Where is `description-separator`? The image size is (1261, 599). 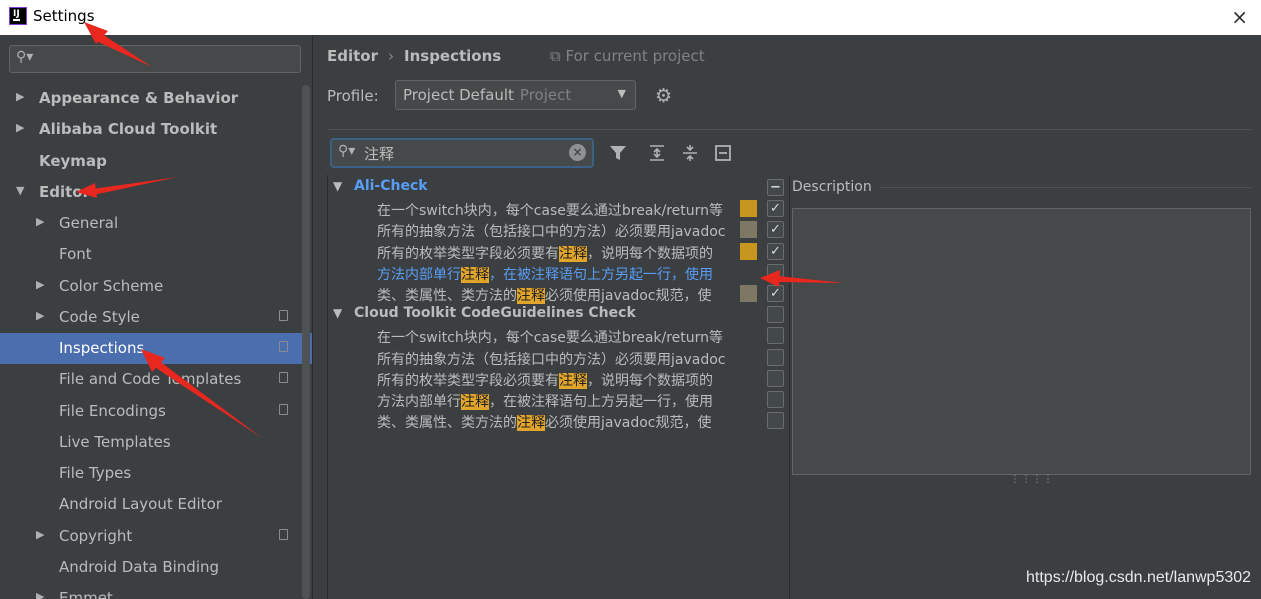 description-separator is located at coordinates (1065, 187).